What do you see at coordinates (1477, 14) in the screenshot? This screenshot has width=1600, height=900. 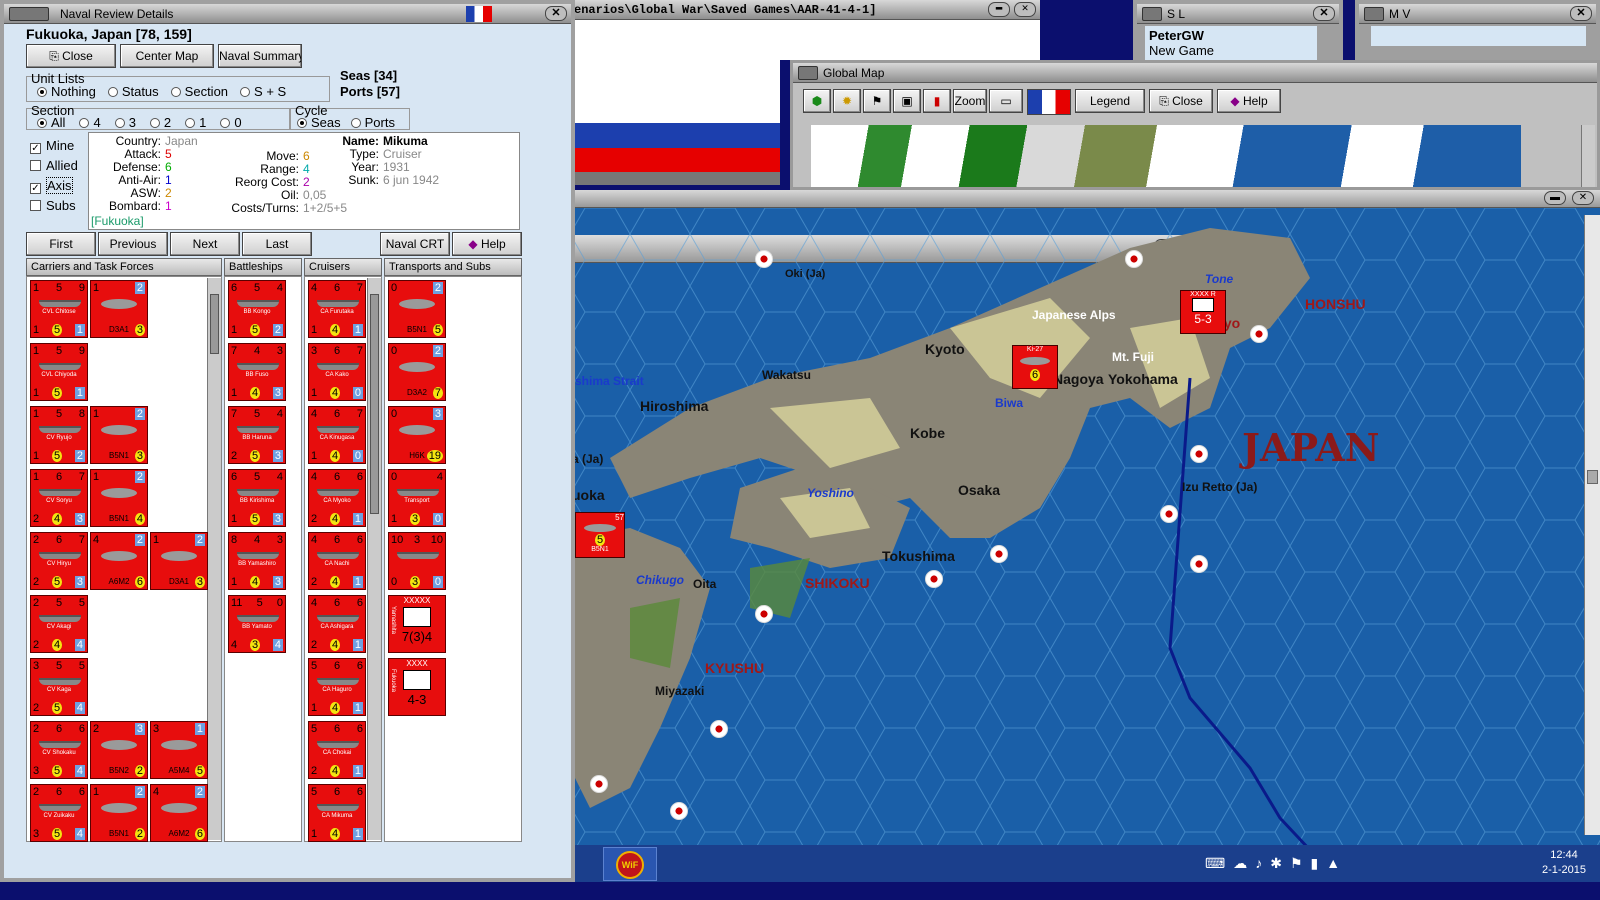 I see `mv-titlebar: M V ✕` at bounding box center [1477, 14].